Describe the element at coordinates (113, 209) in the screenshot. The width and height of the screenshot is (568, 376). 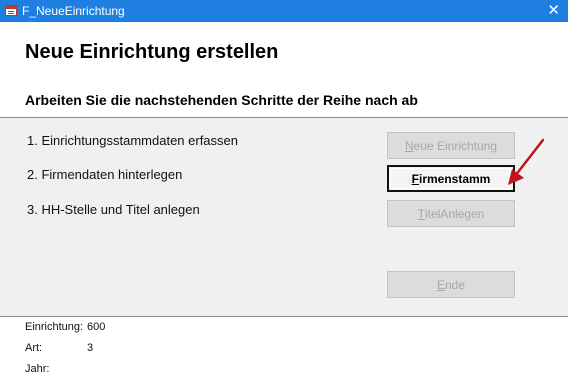
I see `step-3-label: 3. HH-Stelle und Titel anlegen` at that location.